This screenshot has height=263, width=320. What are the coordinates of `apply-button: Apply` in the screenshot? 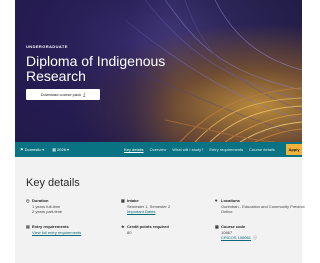 It's located at (294, 149).